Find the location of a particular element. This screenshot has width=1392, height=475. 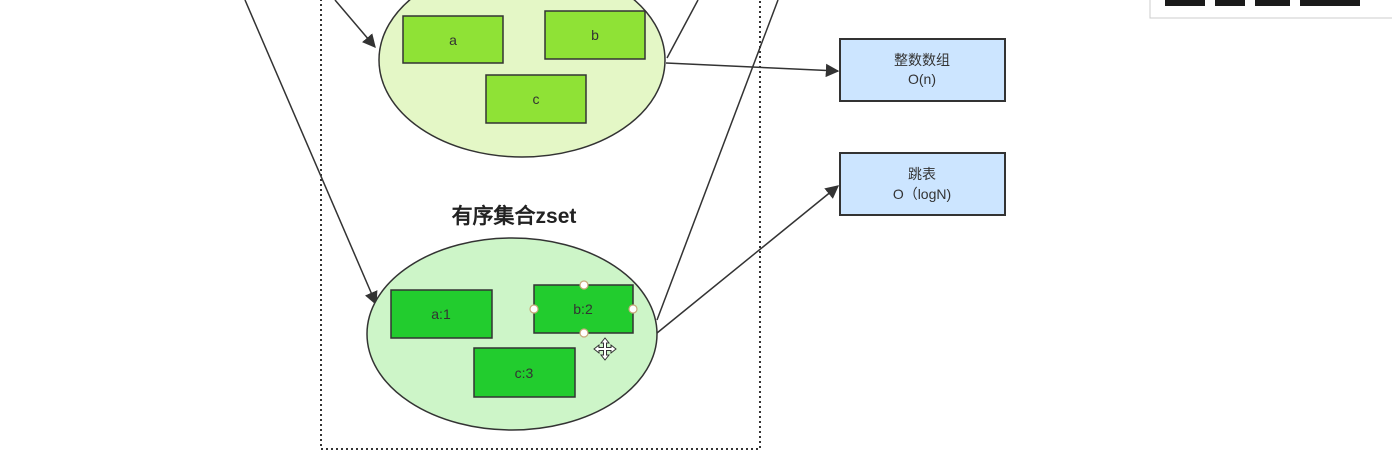

selection-handle-top is located at coordinates (584, 285).